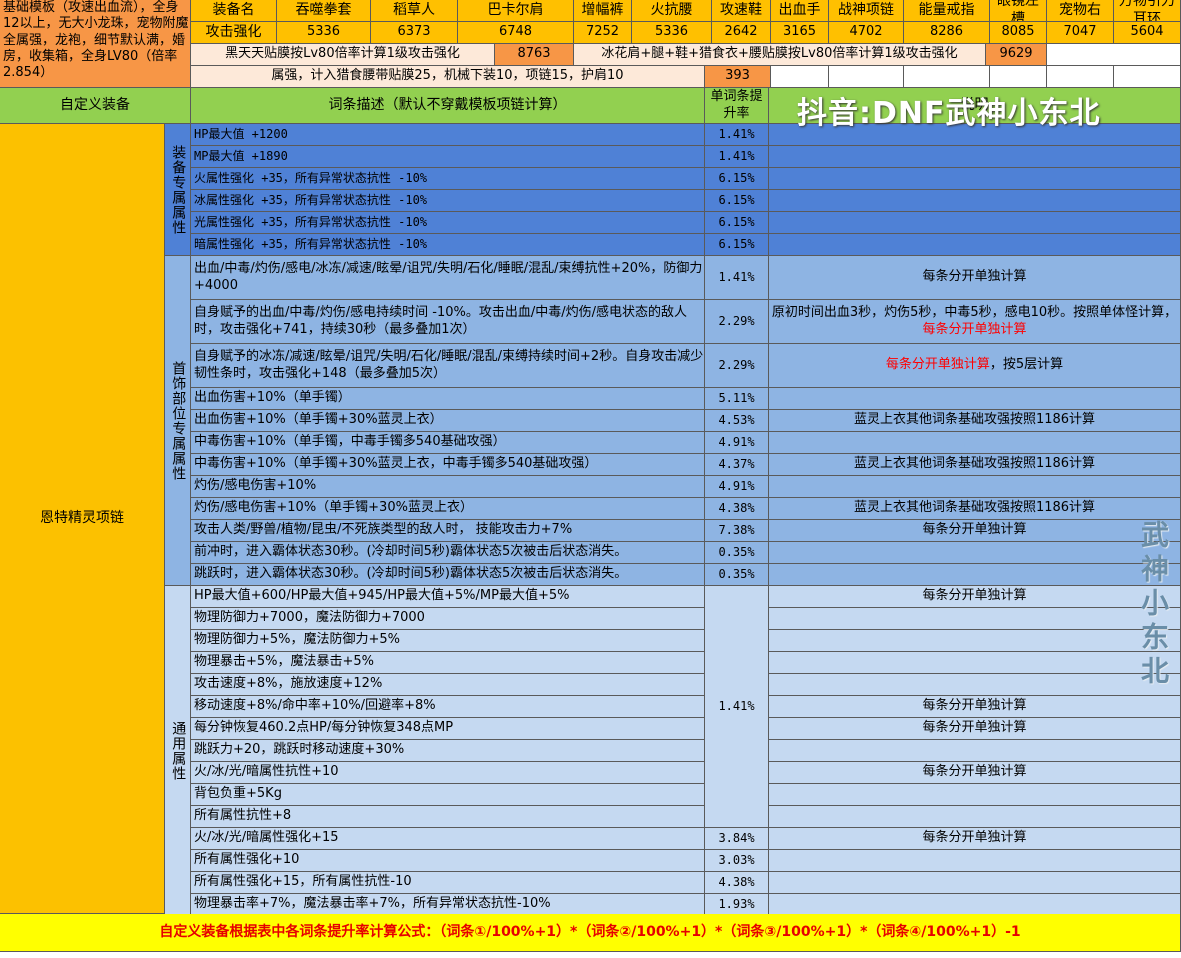  I want to click on desc-cell: 每分钟恢复460.2点HP/每分钟恢复348点MP, so click(448, 729).